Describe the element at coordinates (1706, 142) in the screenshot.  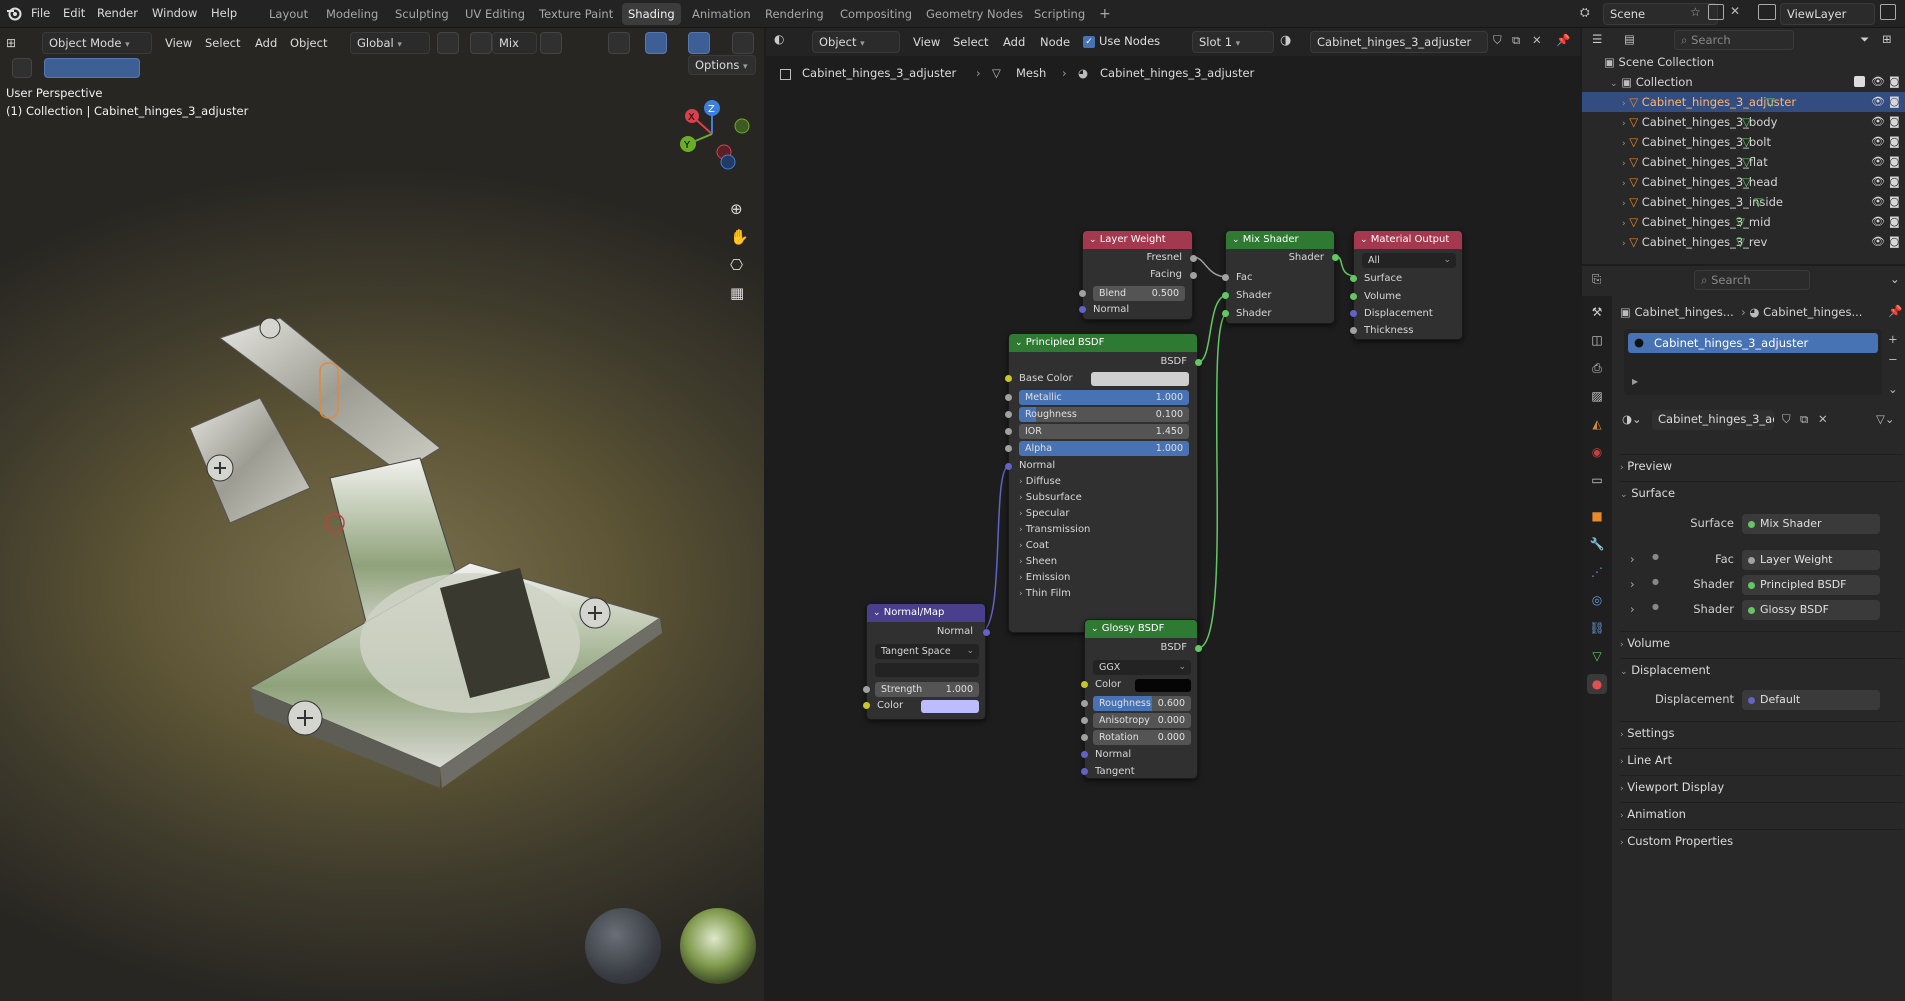
I see `object-name: Cabinet_hinges_3_bolt` at that location.